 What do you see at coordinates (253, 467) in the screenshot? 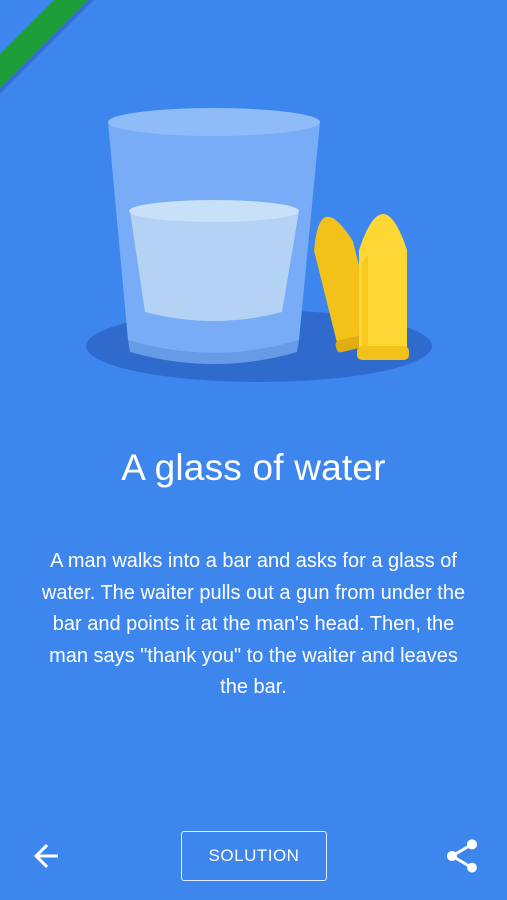
I see `riddle-title: A glass of water` at bounding box center [253, 467].